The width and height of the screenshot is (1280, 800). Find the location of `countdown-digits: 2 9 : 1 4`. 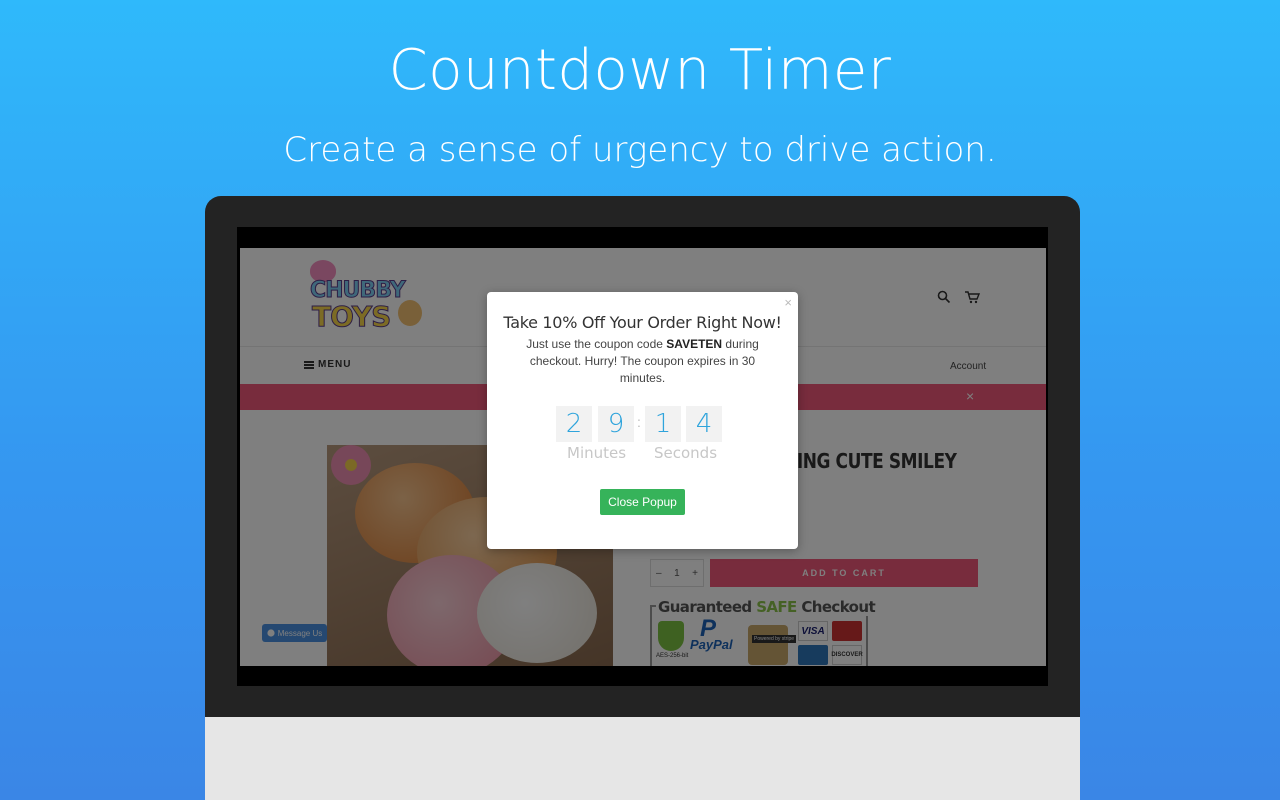

countdown-digits: 2 9 : 1 4 is located at coordinates (641, 424).